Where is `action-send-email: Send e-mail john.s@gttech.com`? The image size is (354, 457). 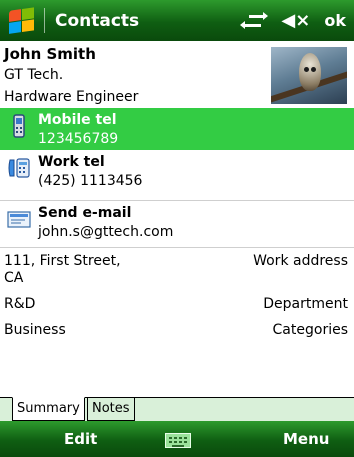
action-send-email: Send e-mail john.s@gttech.com is located at coordinates (177, 224).